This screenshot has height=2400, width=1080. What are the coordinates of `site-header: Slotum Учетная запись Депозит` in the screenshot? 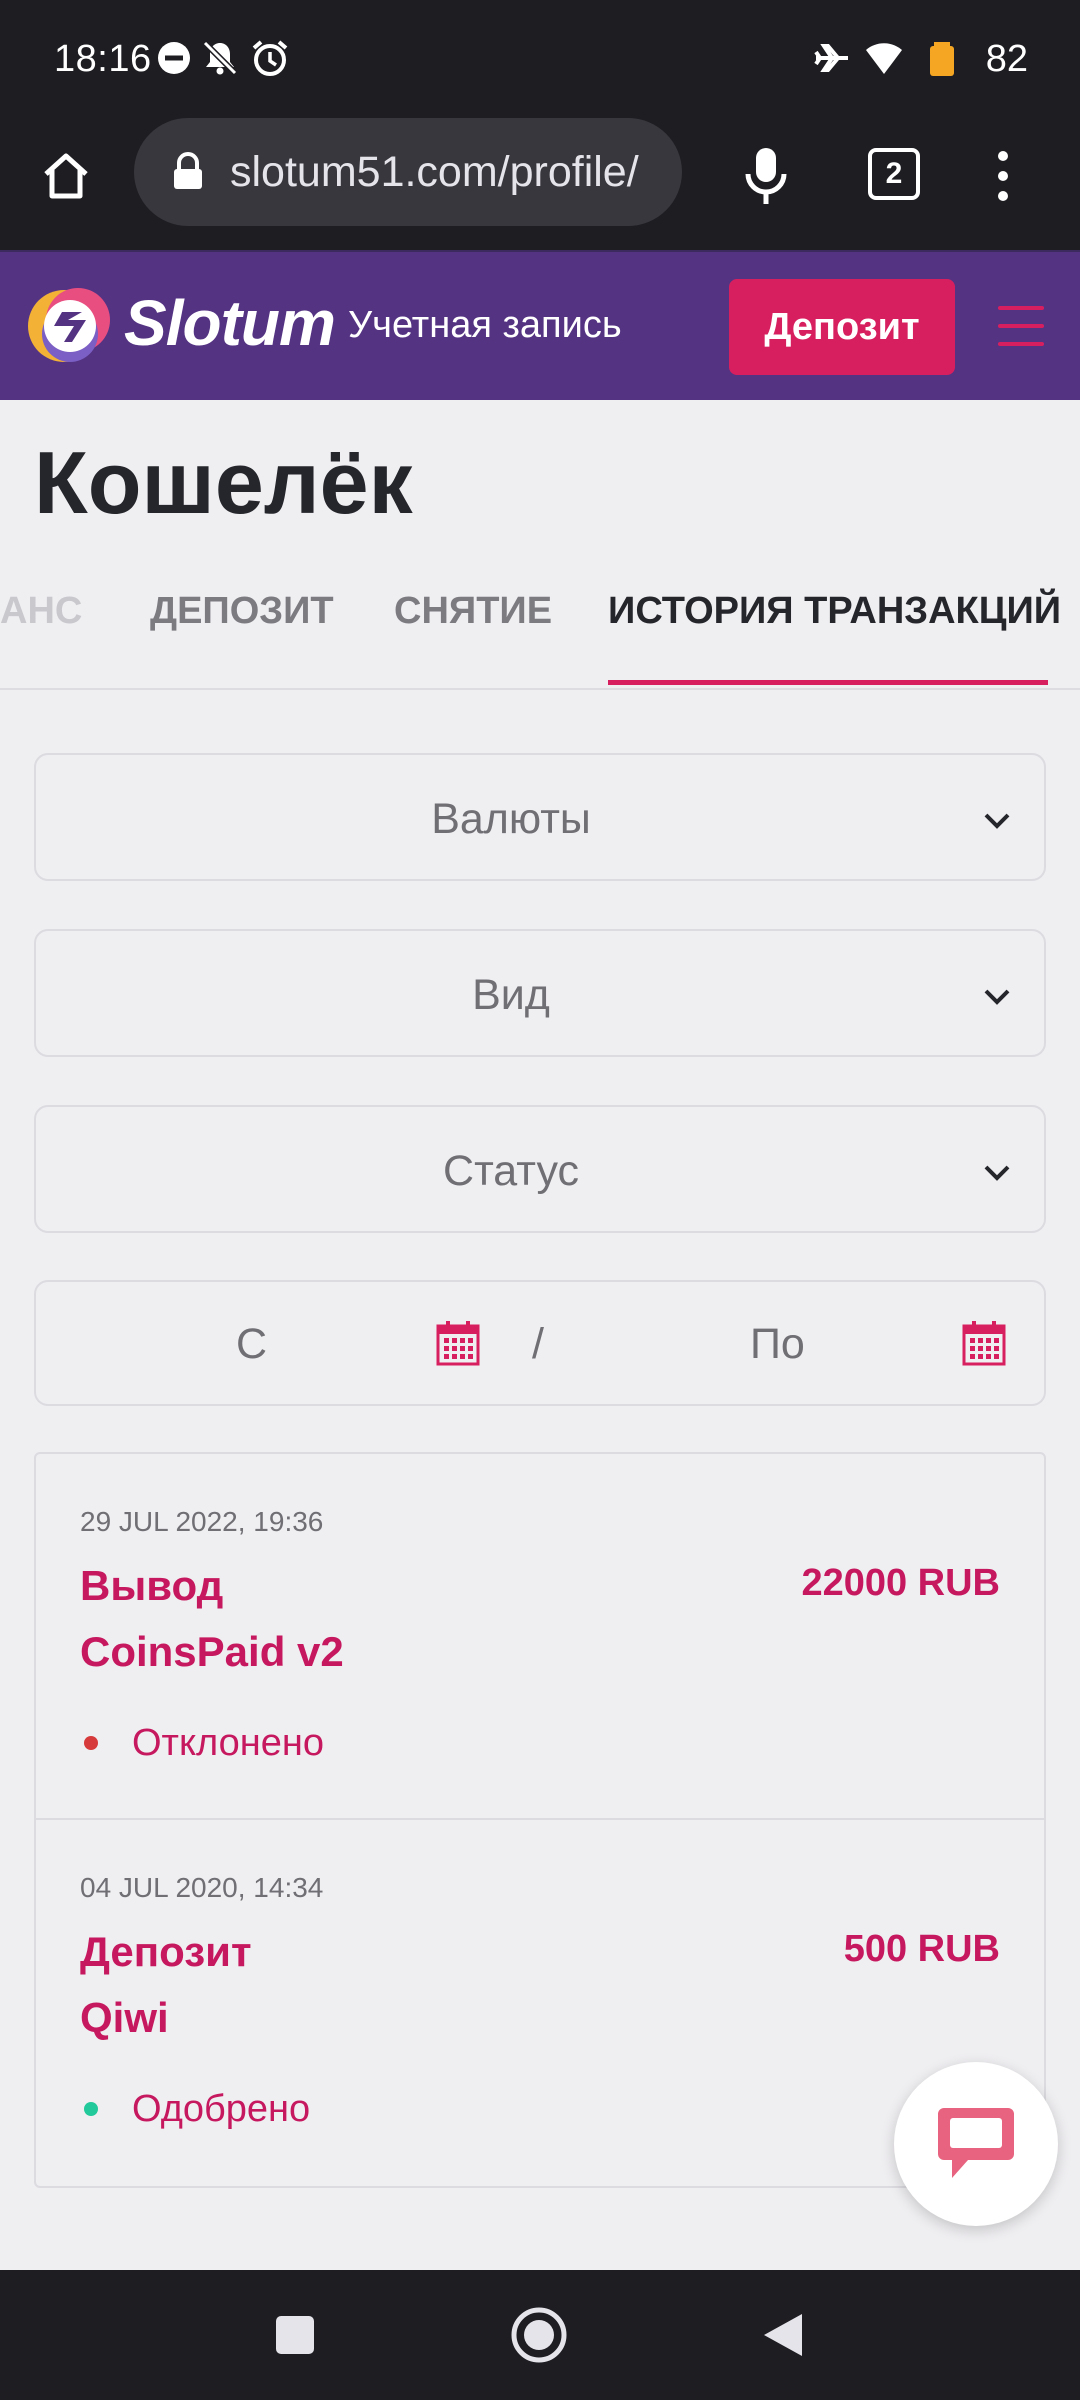 It's located at (540, 325).